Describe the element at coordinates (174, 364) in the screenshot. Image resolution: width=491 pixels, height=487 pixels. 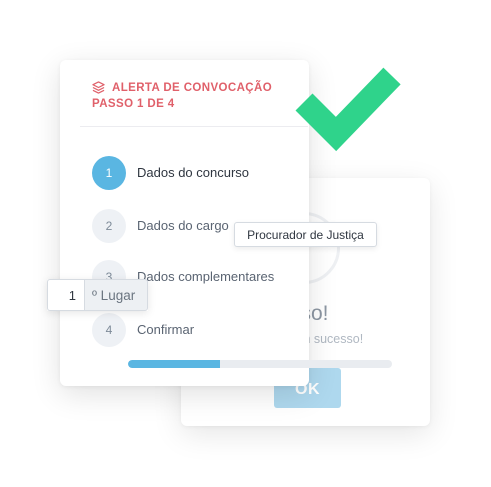
I see `progress-fill` at that location.